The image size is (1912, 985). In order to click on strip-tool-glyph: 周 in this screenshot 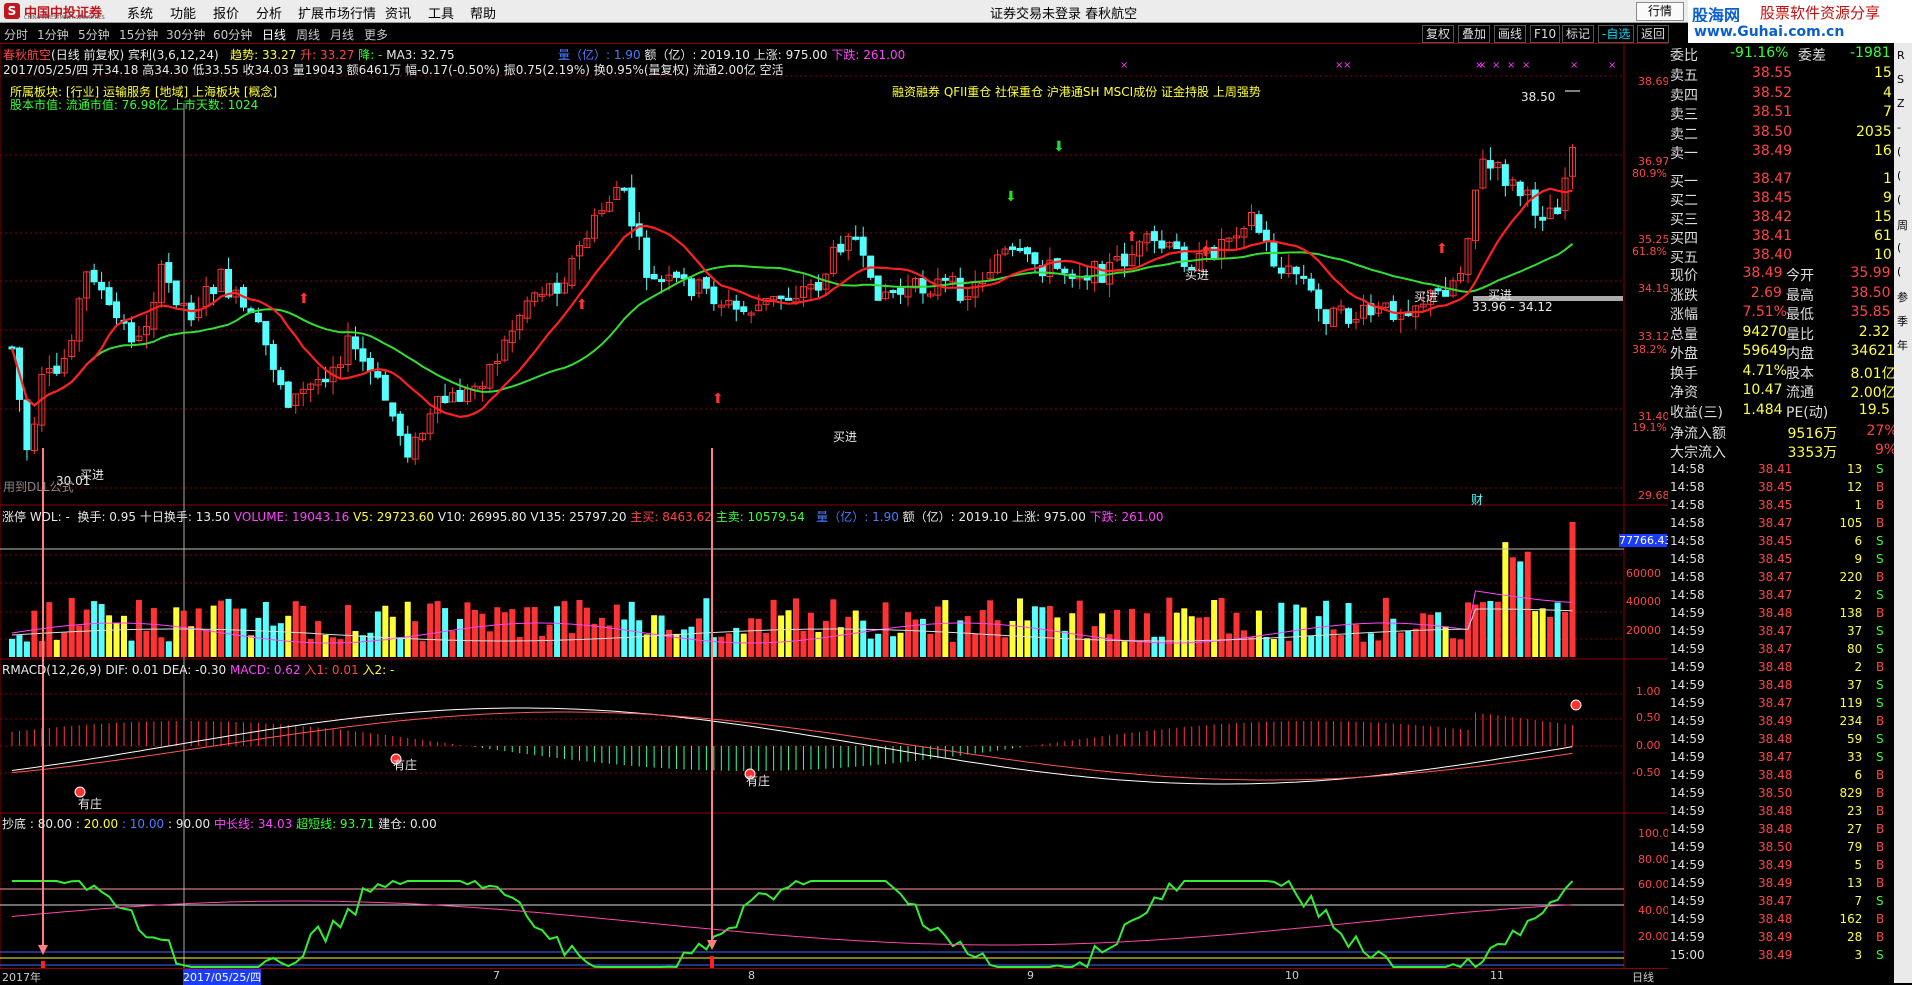, I will do `click(1902, 225)`.